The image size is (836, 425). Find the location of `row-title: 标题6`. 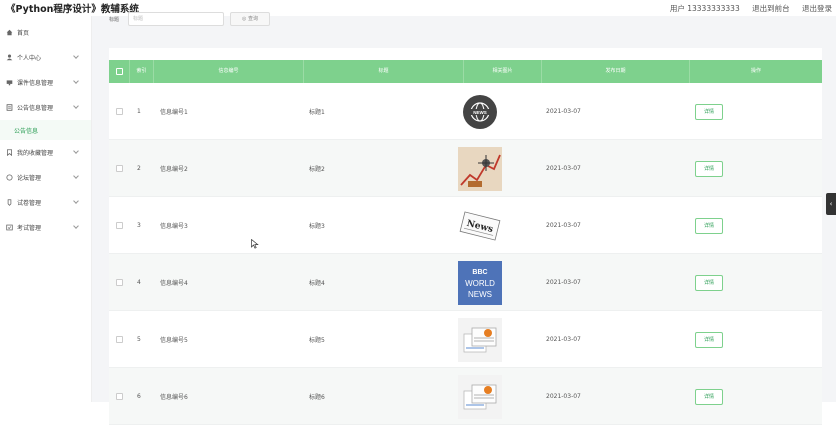

row-title: 标题6 is located at coordinates (317, 397).